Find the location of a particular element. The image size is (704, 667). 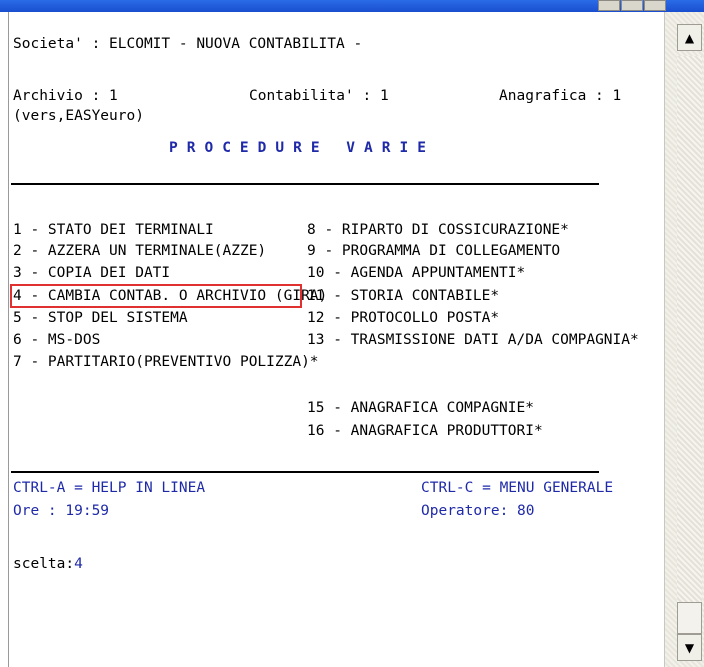

triangle-down-icon: ▼ is located at coordinates (689, 647).